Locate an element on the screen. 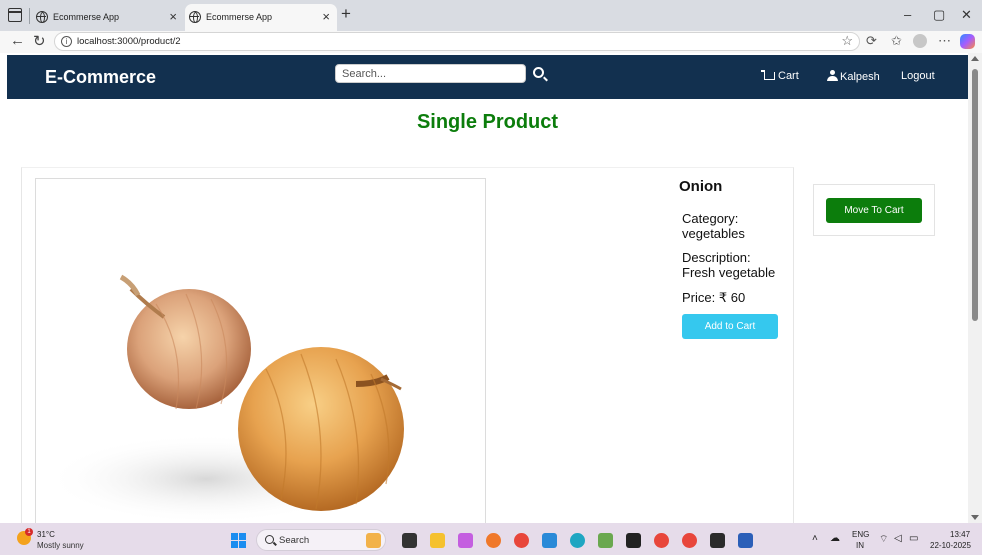 The image size is (982, 555). postman-icon is located at coordinates (493, 540).